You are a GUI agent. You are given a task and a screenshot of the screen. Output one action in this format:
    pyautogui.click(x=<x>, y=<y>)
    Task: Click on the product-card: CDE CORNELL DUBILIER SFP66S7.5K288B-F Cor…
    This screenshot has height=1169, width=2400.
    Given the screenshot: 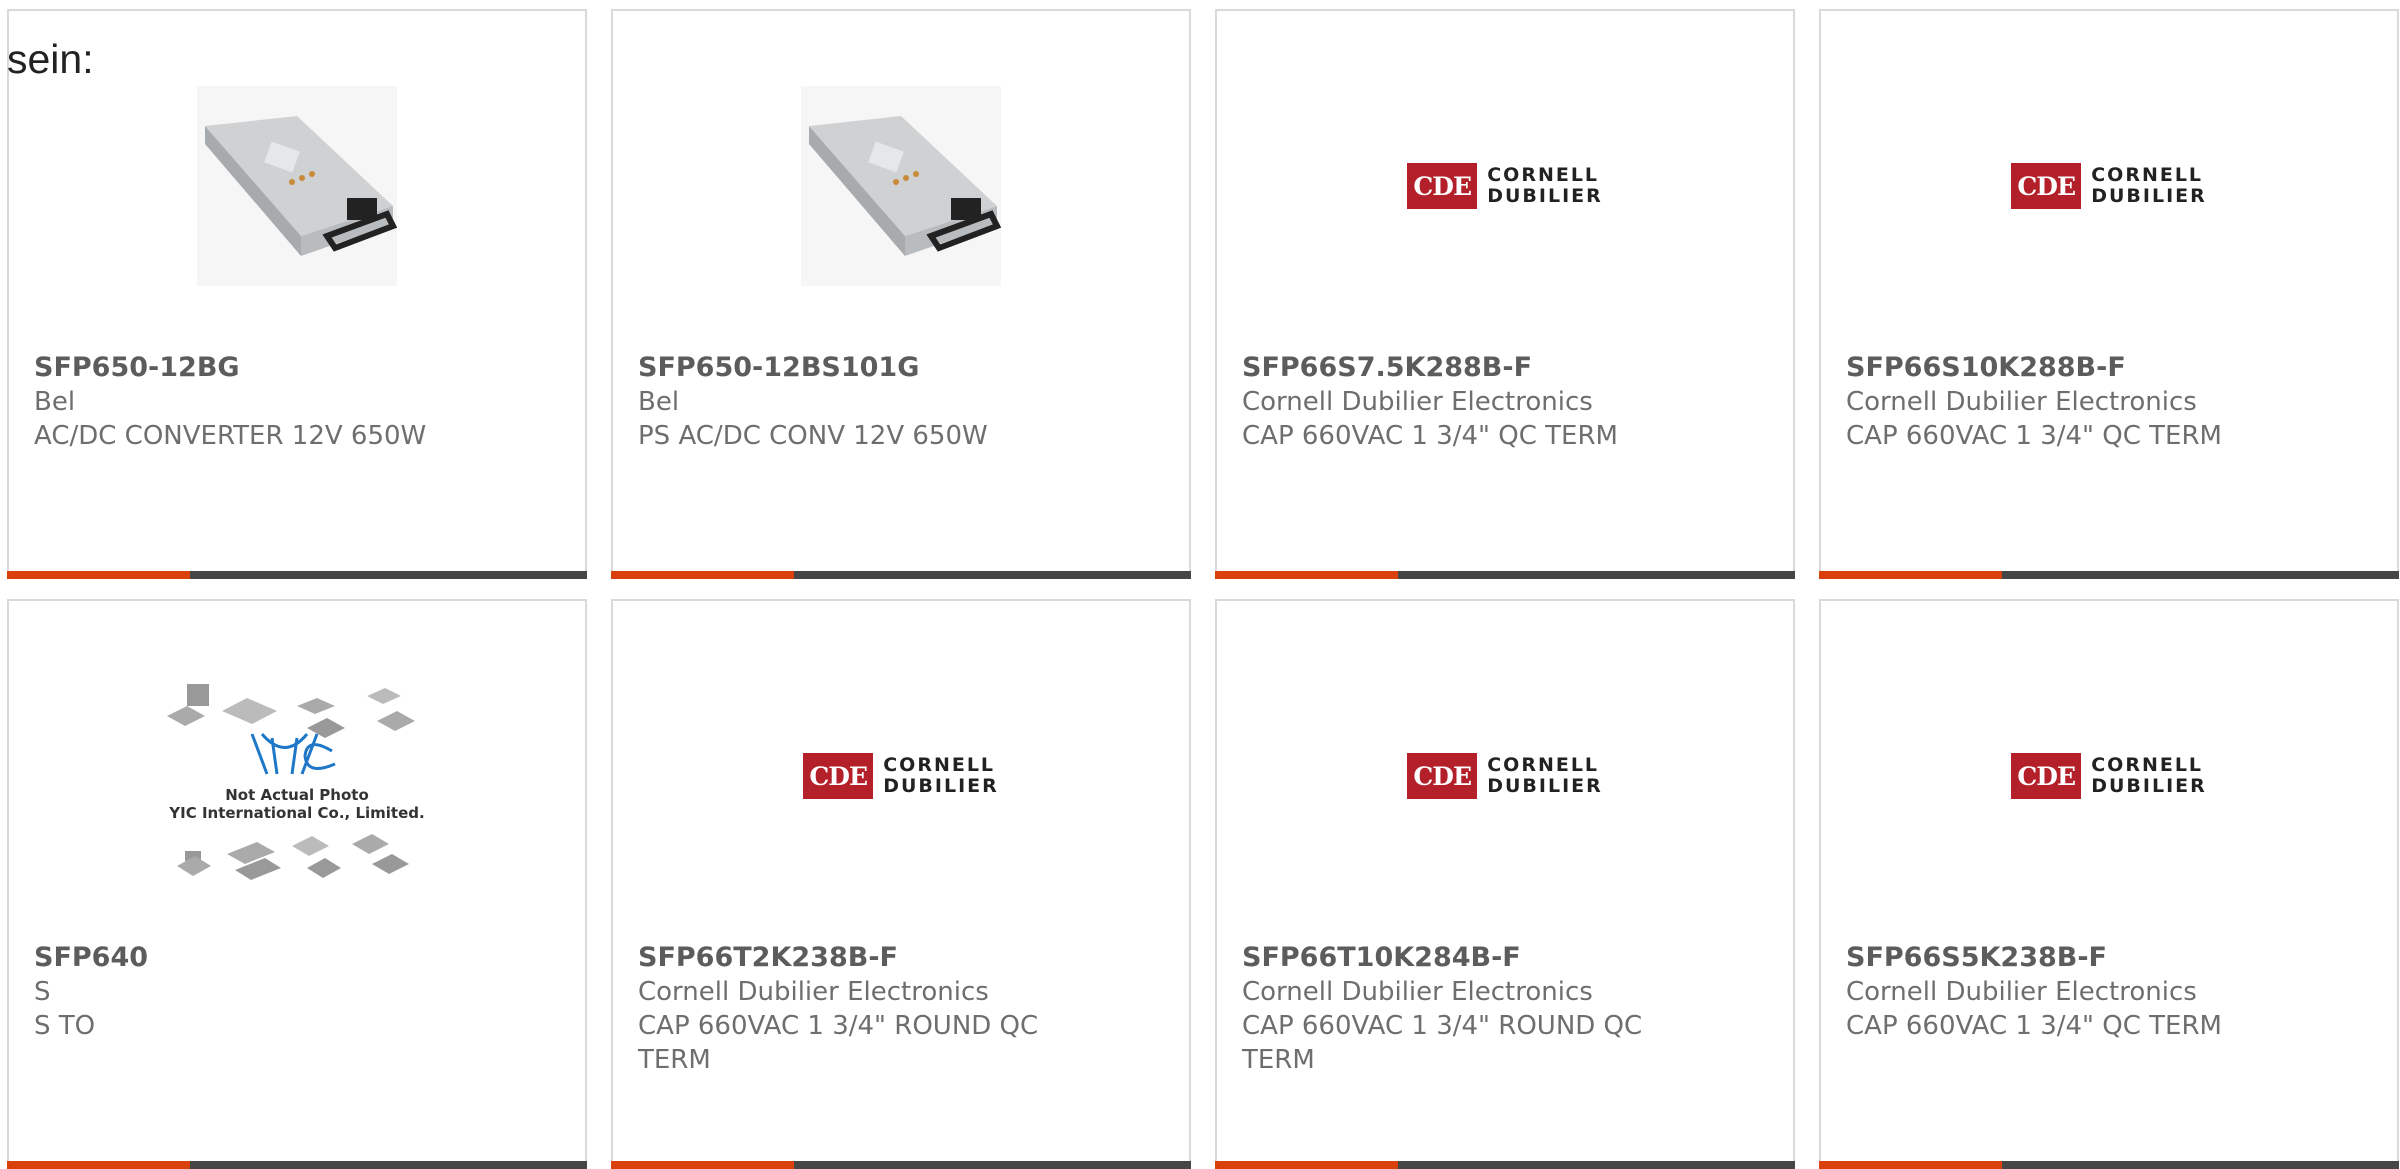 What is the action you would take?
    pyautogui.click(x=1505, y=294)
    